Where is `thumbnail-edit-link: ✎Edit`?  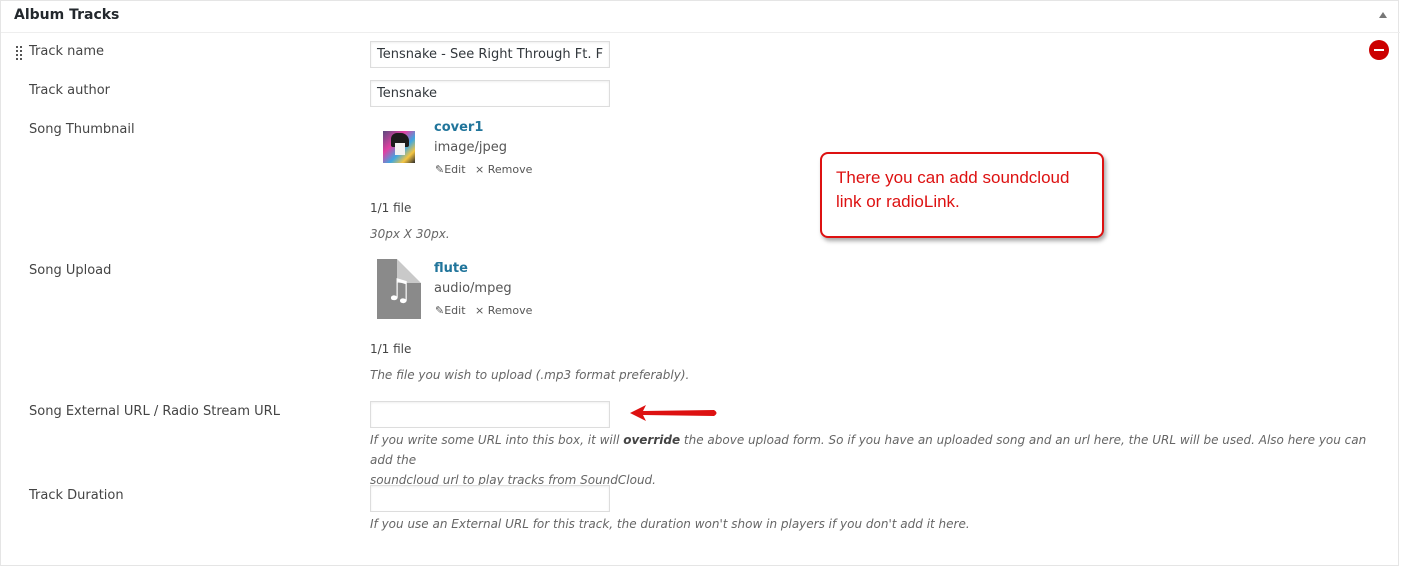 thumbnail-edit-link: ✎Edit is located at coordinates (450, 169).